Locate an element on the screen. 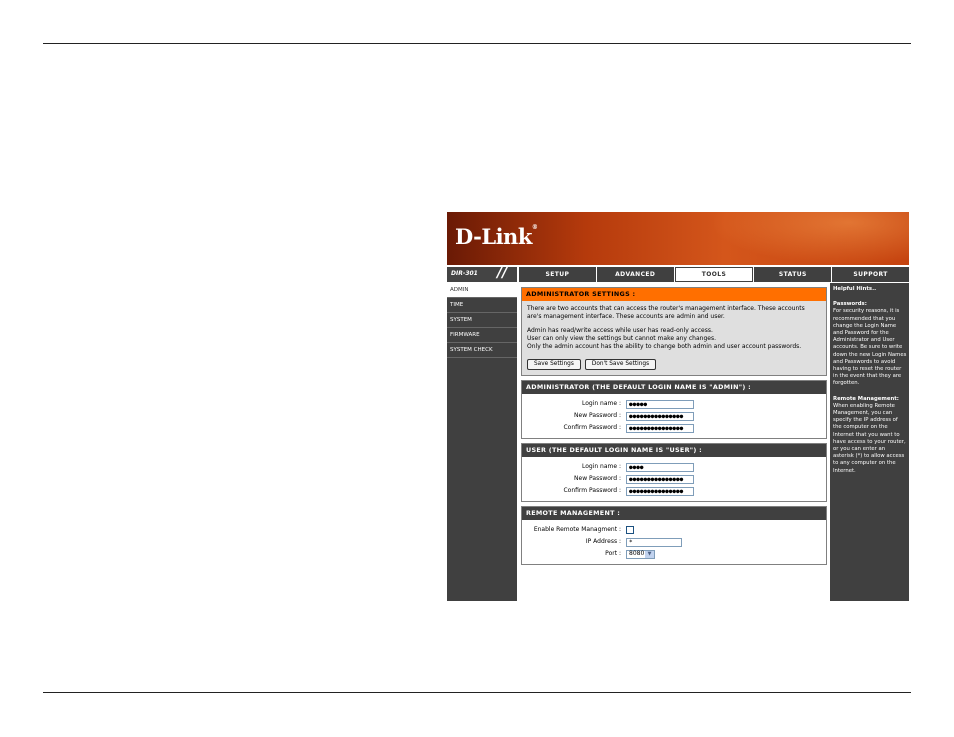 The height and width of the screenshot is (737, 954). tab-status: STATUS is located at coordinates (793, 274).